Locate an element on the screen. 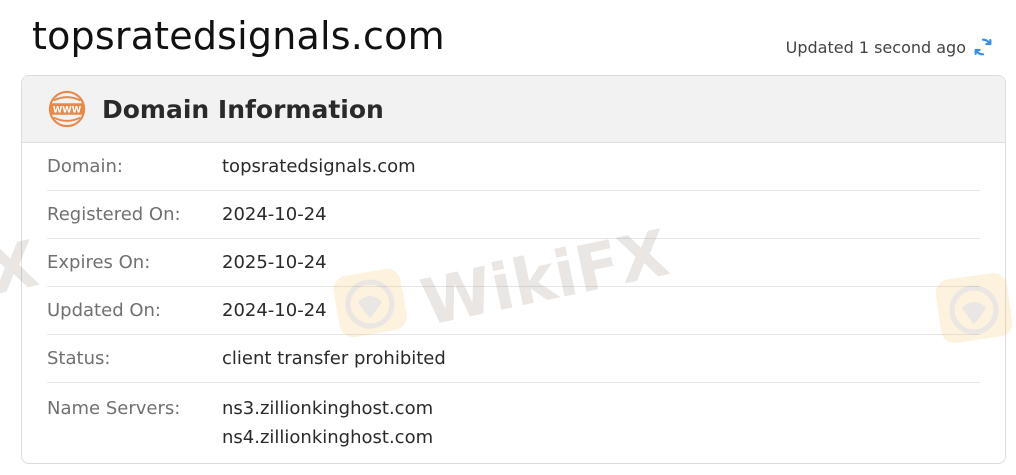 The height and width of the screenshot is (475, 1016). row-label: Name Servers: is located at coordinates (114, 408).